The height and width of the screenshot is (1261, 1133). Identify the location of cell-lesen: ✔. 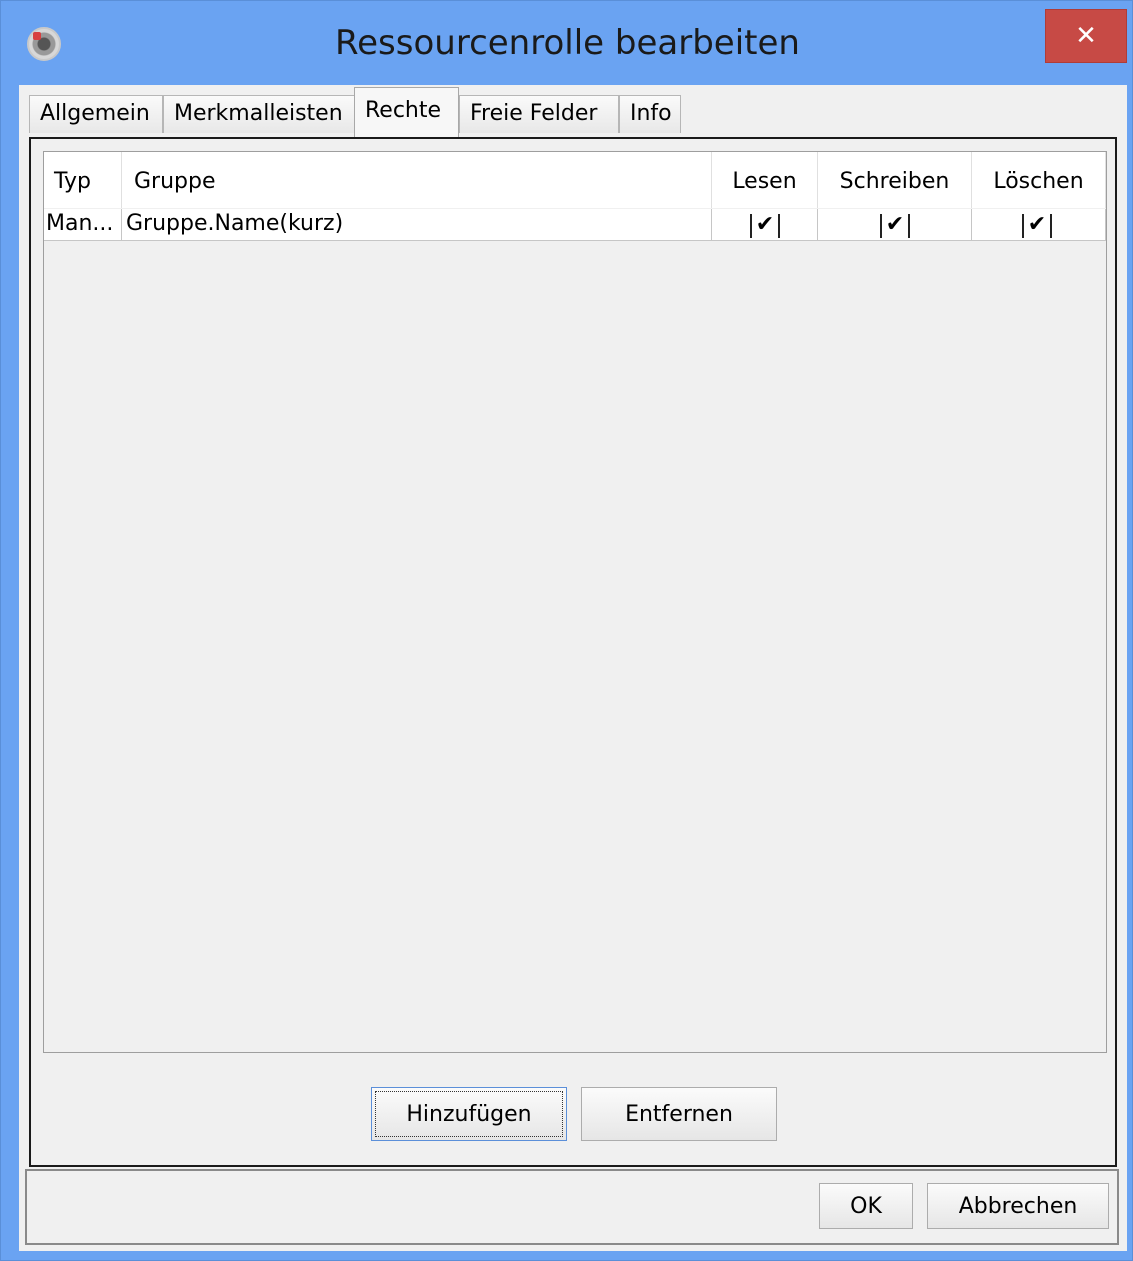
(765, 224).